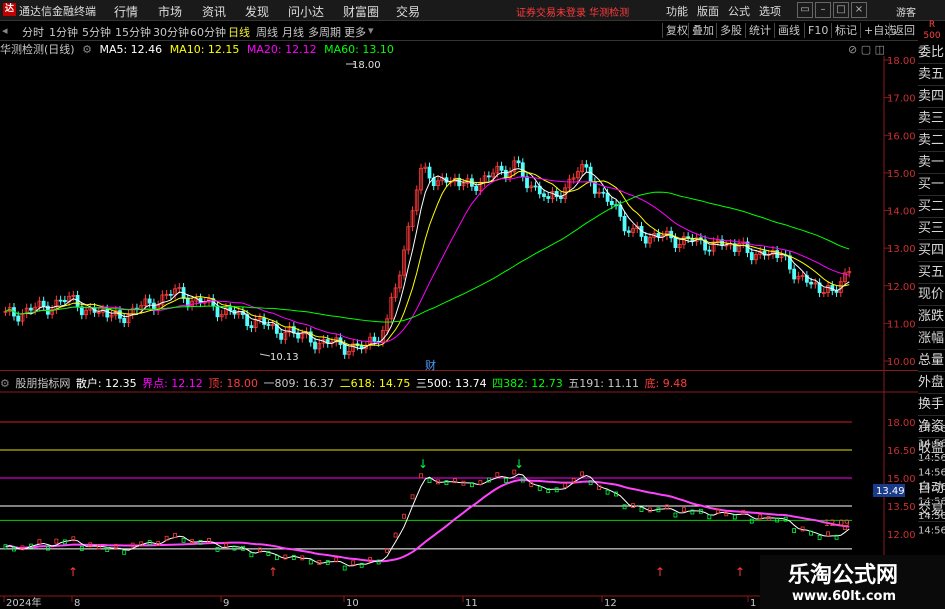  I want to click on price-axis-label-3: 15.00, so click(901, 174).